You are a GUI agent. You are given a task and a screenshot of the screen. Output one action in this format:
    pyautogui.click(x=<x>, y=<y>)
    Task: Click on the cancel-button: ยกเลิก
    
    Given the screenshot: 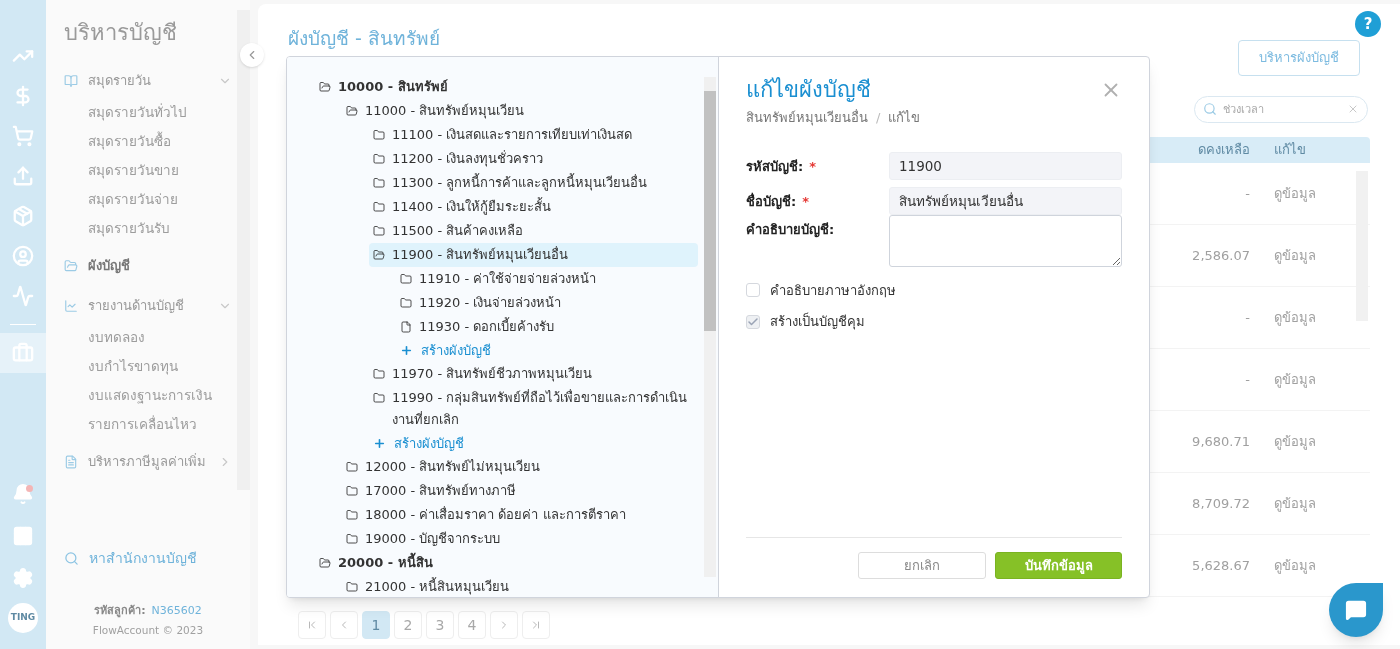 What is the action you would take?
    pyautogui.click(x=922, y=565)
    